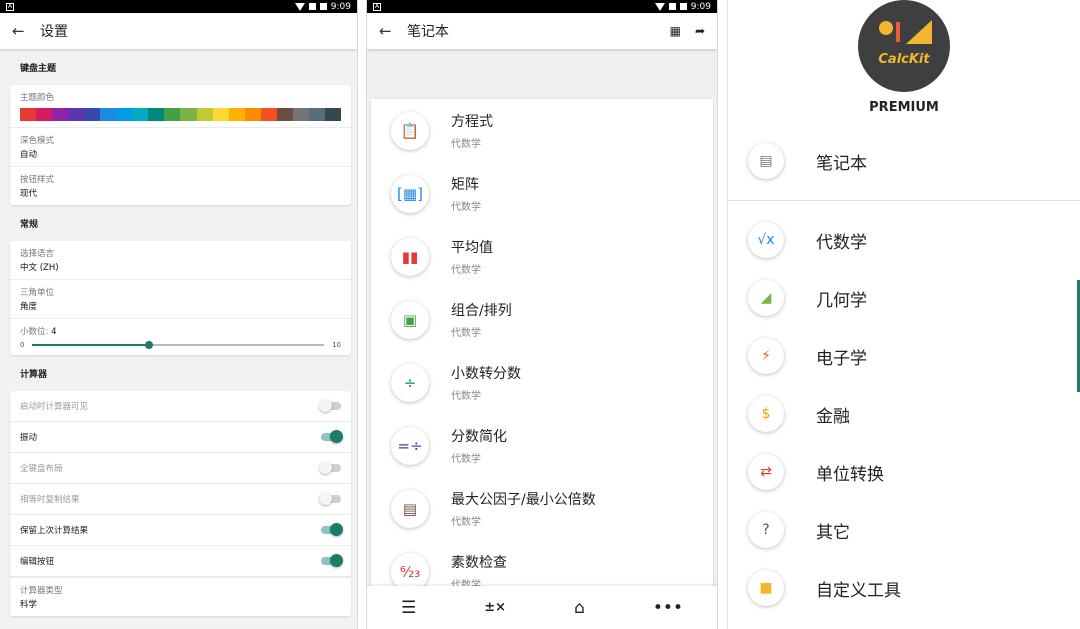  I want to click on more-icon: •••, so click(668, 608).